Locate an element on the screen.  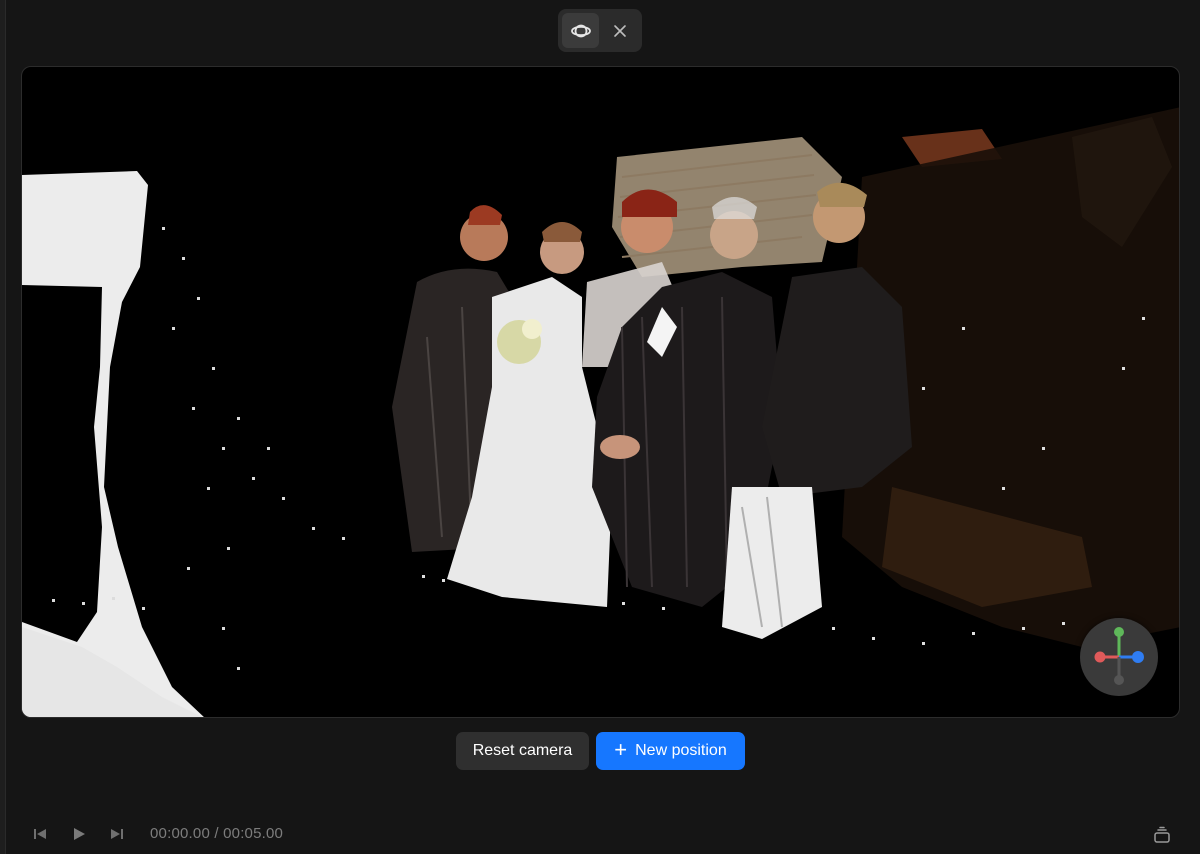
skip-back-button is located at coordinates (40, 834).